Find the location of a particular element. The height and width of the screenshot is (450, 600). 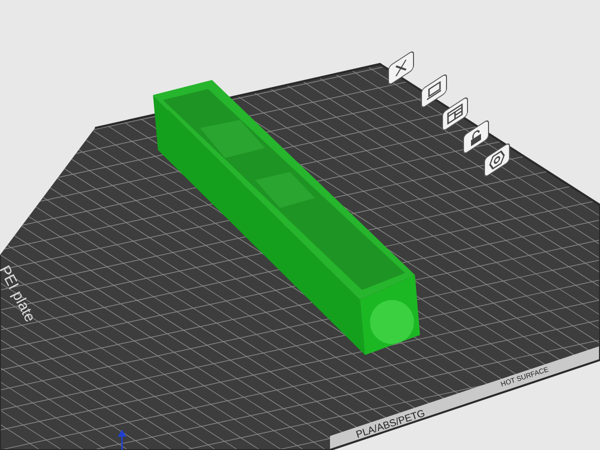

plate-name-label: PEI plate is located at coordinates (20, 294).